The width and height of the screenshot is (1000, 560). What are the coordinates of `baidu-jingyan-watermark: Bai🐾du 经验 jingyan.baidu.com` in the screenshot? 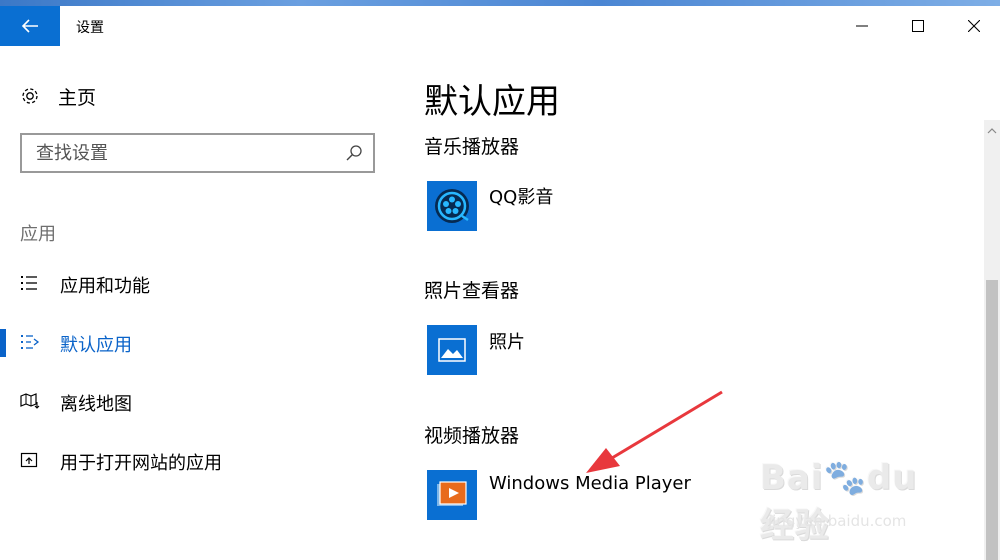 It's located at (860, 499).